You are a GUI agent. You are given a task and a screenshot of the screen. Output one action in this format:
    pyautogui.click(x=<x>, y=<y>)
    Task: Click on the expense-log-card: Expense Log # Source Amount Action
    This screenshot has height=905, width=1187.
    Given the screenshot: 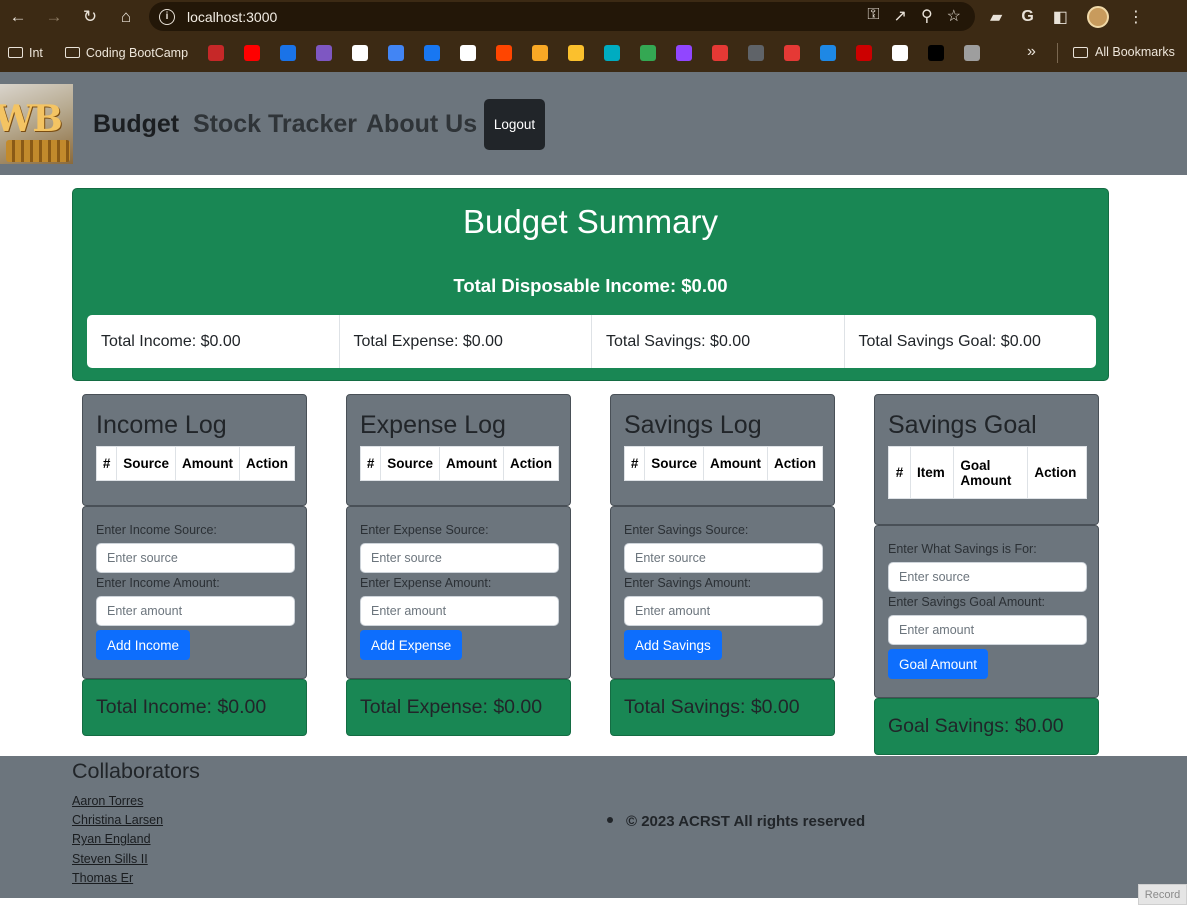 What is the action you would take?
    pyautogui.click(x=458, y=450)
    